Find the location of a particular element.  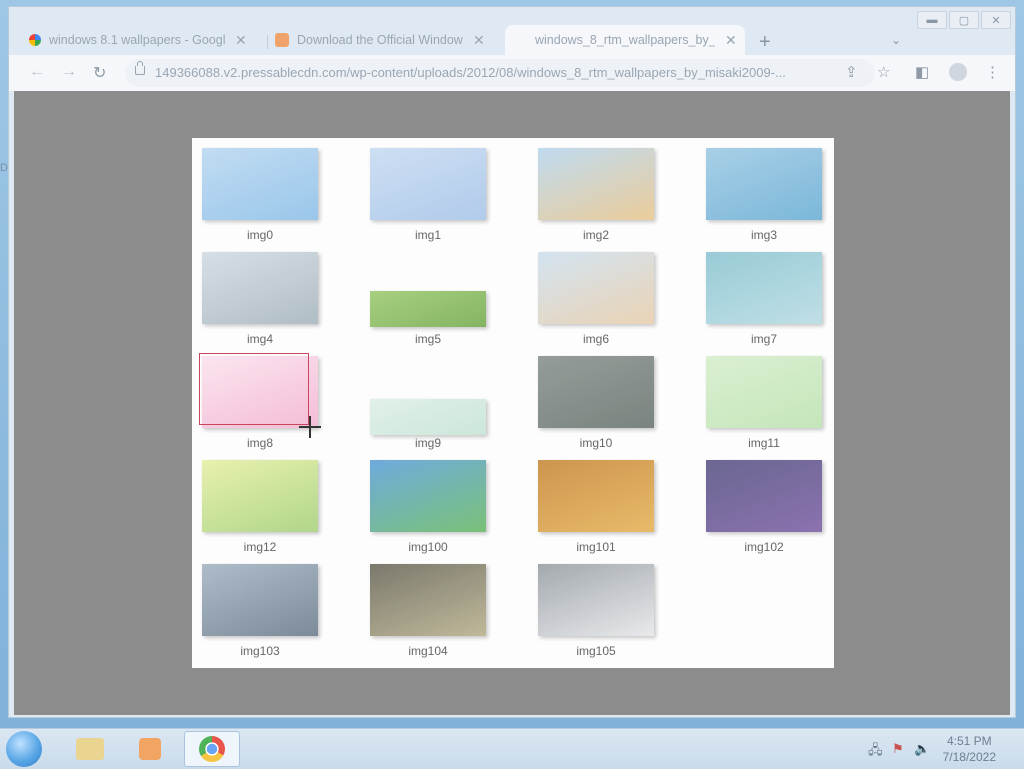

tab-search-chevron-icon: ⌄ is located at coordinates (896, 40).